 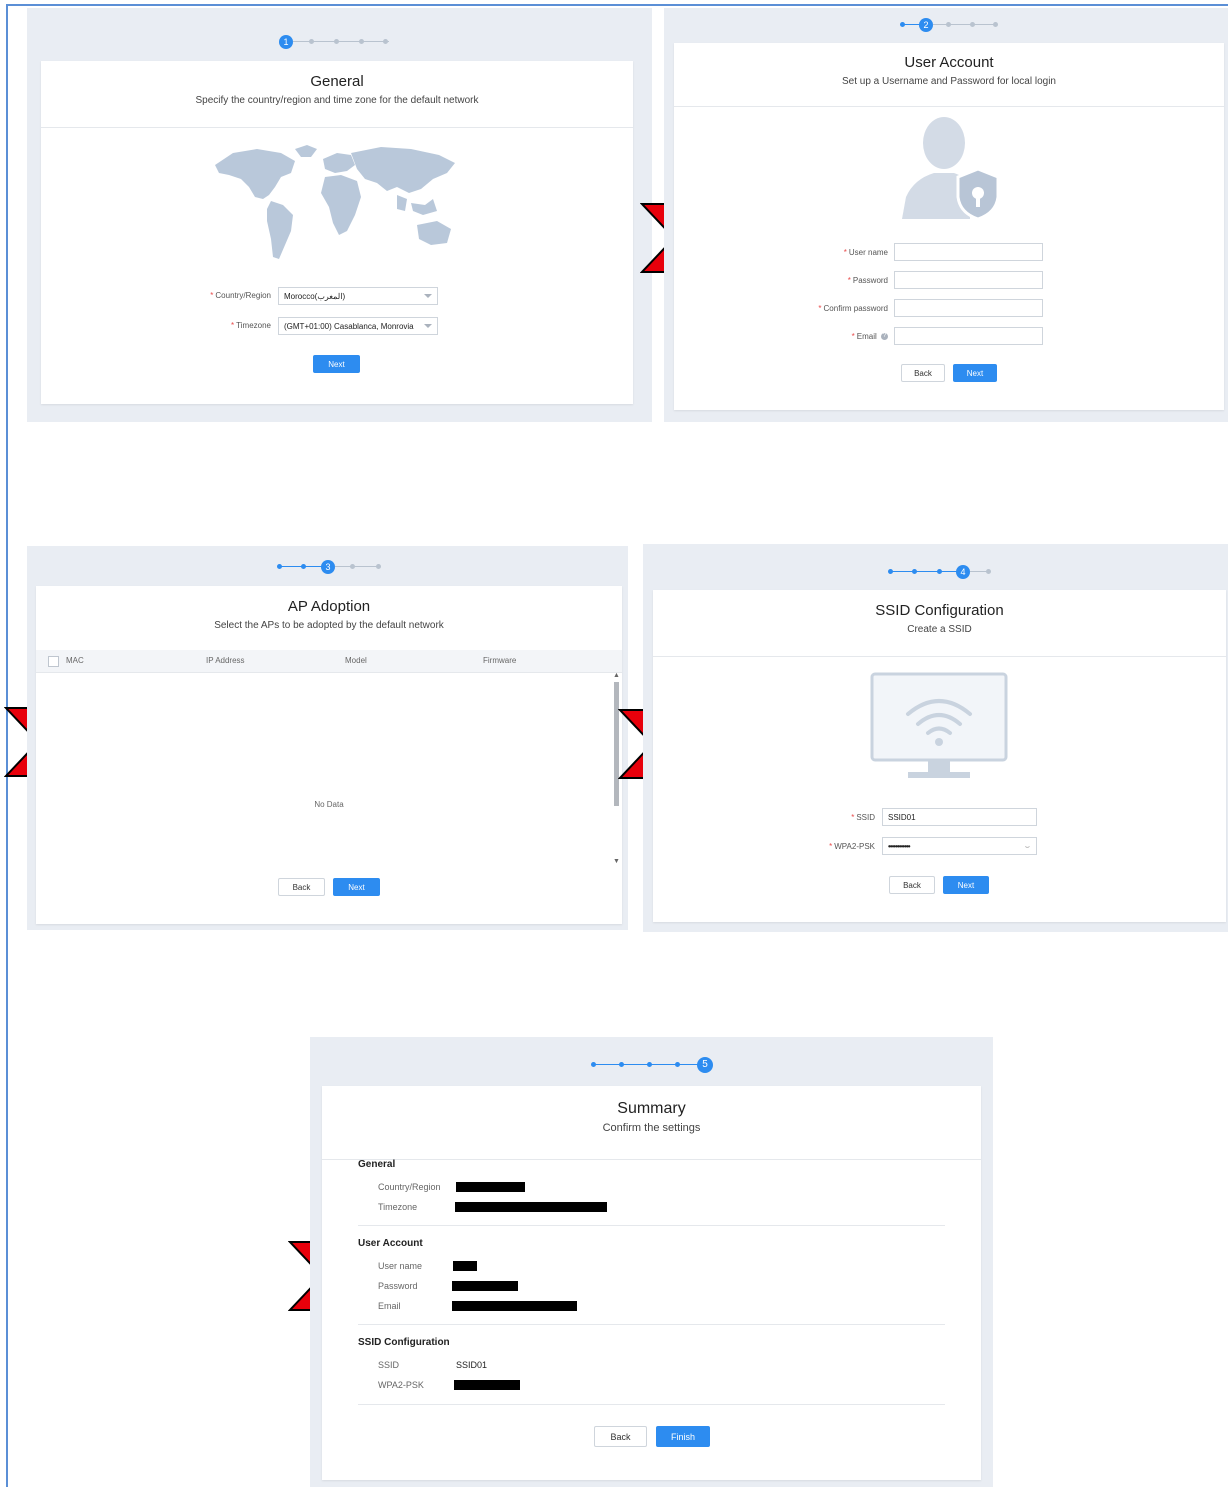 I want to click on card-header: SSID Configuration Create a SSID, so click(x=939, y=623).